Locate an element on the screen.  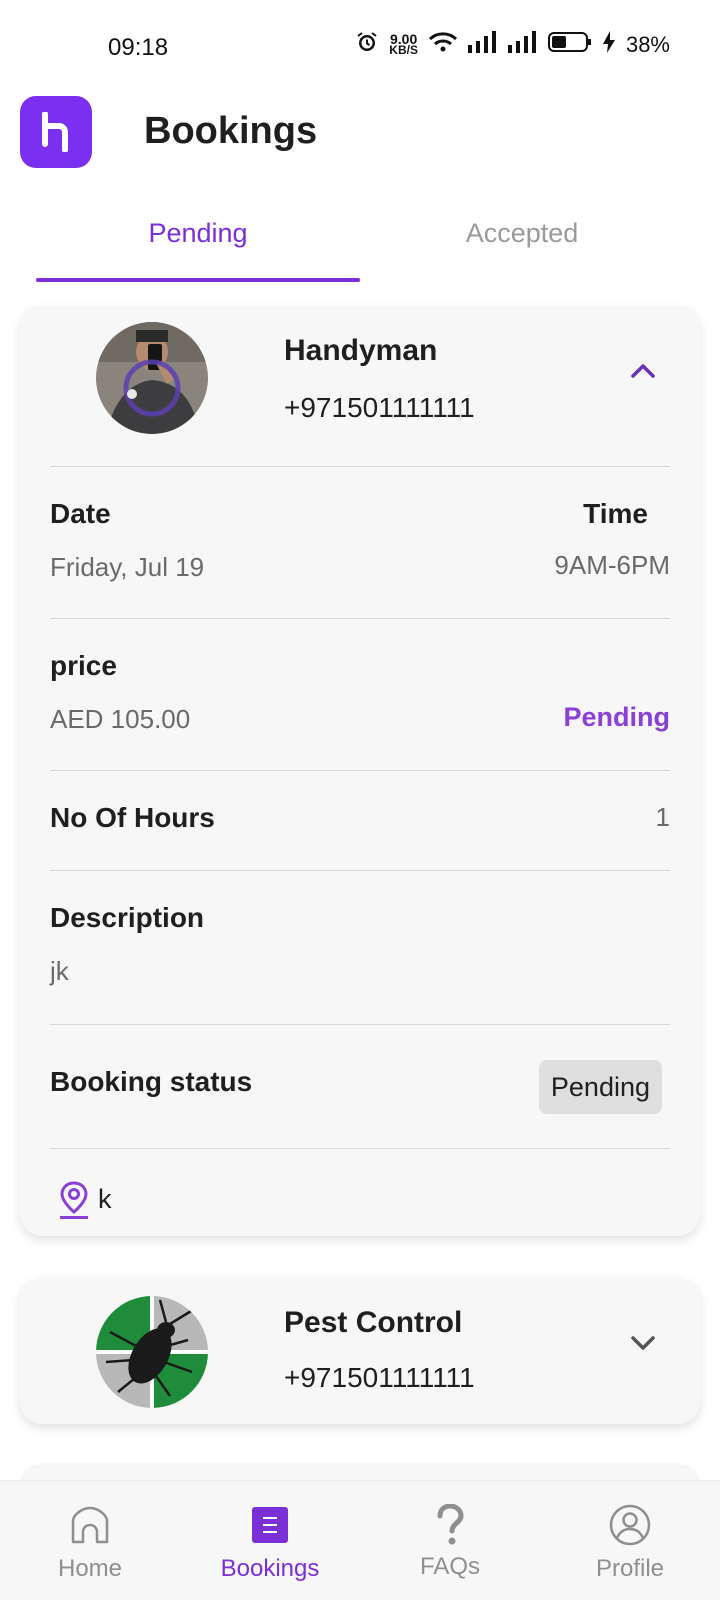
status-icons: 9.00 KB/S 38% is located at coordinates (512, 45).